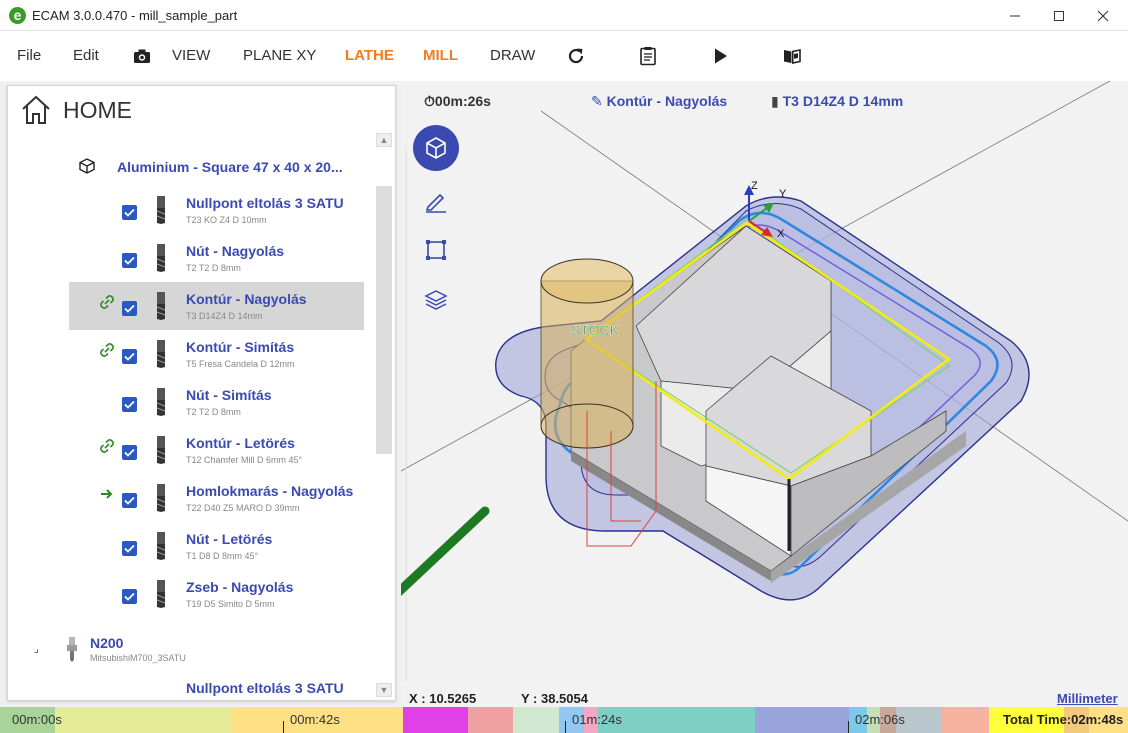 This screenshot has width=1128, height=733. What do you see at coordinates (216, 402) in the screenshot?
I see `operation-row: Nút - Simítás T2 T2 D 8mm` at bounding box center [216, 402].